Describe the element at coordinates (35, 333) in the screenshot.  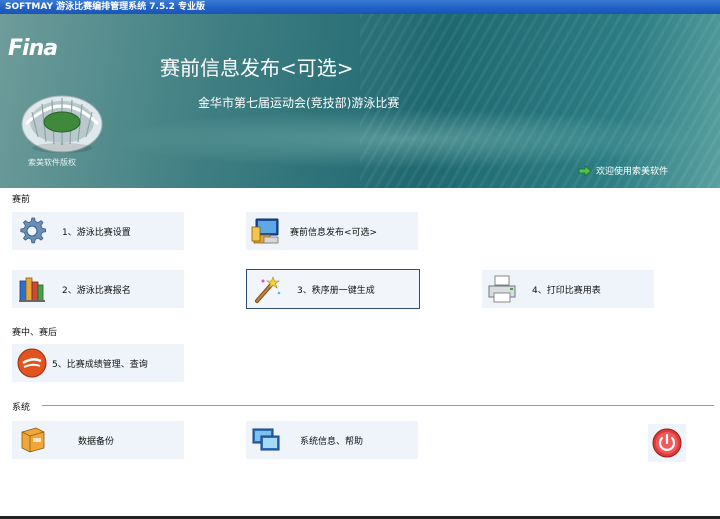
I see `section-during-label: 赛中、赛后` at that location.